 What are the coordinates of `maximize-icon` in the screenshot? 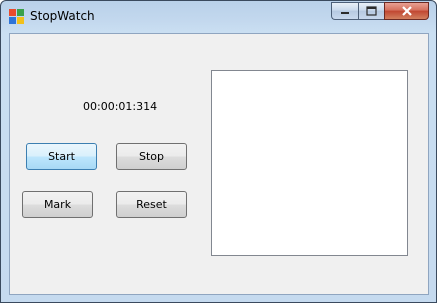 It's located at (371, 11).